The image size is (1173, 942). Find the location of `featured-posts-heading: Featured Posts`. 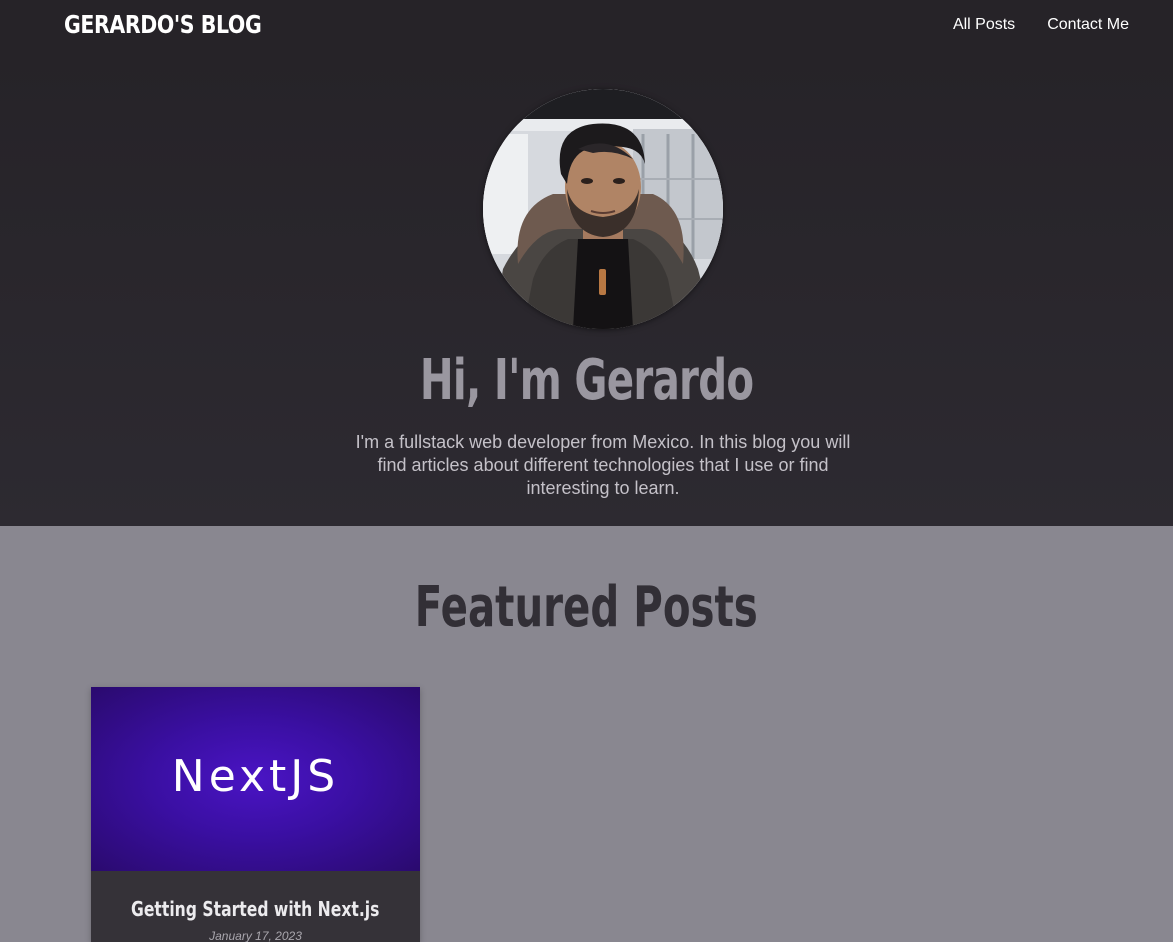

featured-posts-heading: Featured Posts is located at coordinates (586, 607).